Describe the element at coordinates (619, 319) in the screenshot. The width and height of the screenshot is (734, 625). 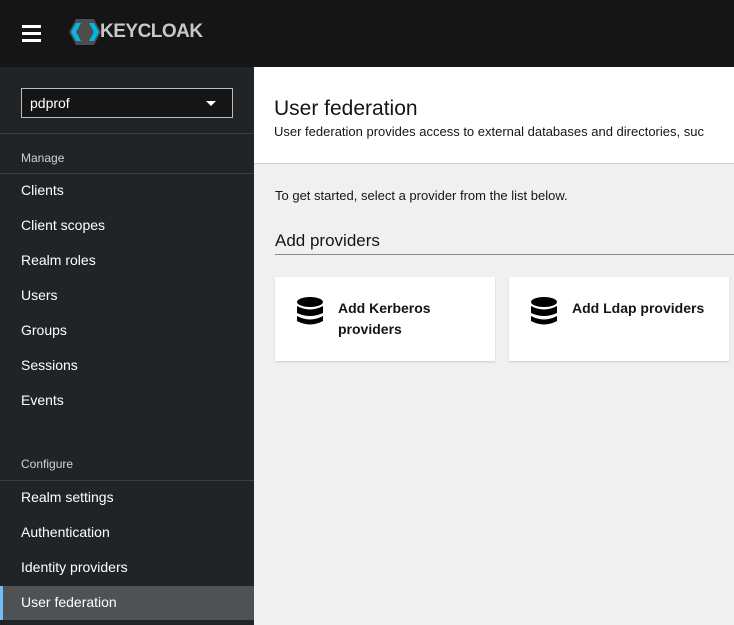
I see `add-ldap-card: Add Ldap providers` at that location.